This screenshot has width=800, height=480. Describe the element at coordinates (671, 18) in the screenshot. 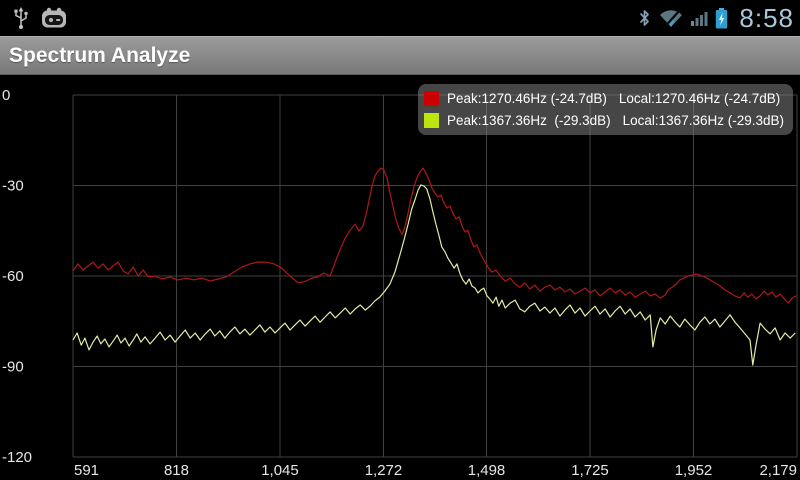

I see `wifi-off-icon` at that location.